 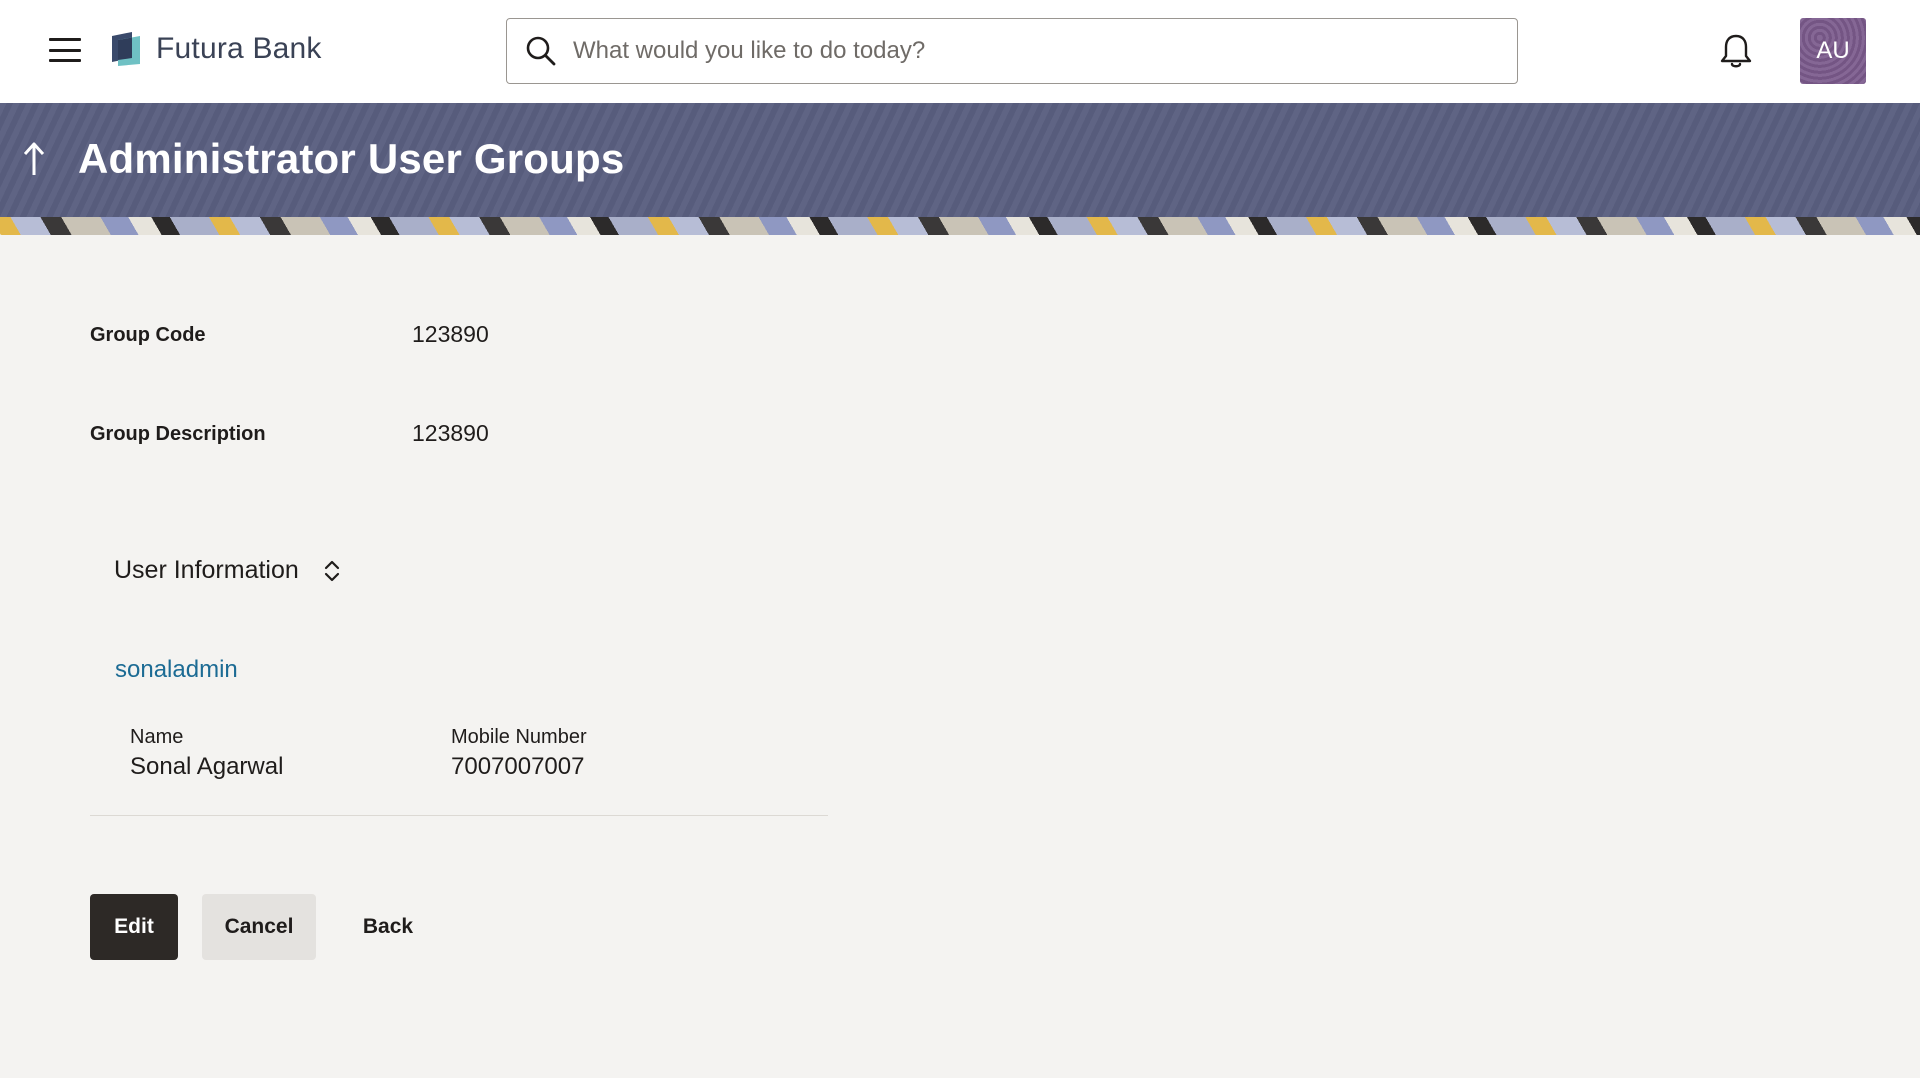 What do you see at coordinates (960, 160) in the screenshot?
I see `page-header-banner: Administrator User Groups` at bounding box center [960, 160].